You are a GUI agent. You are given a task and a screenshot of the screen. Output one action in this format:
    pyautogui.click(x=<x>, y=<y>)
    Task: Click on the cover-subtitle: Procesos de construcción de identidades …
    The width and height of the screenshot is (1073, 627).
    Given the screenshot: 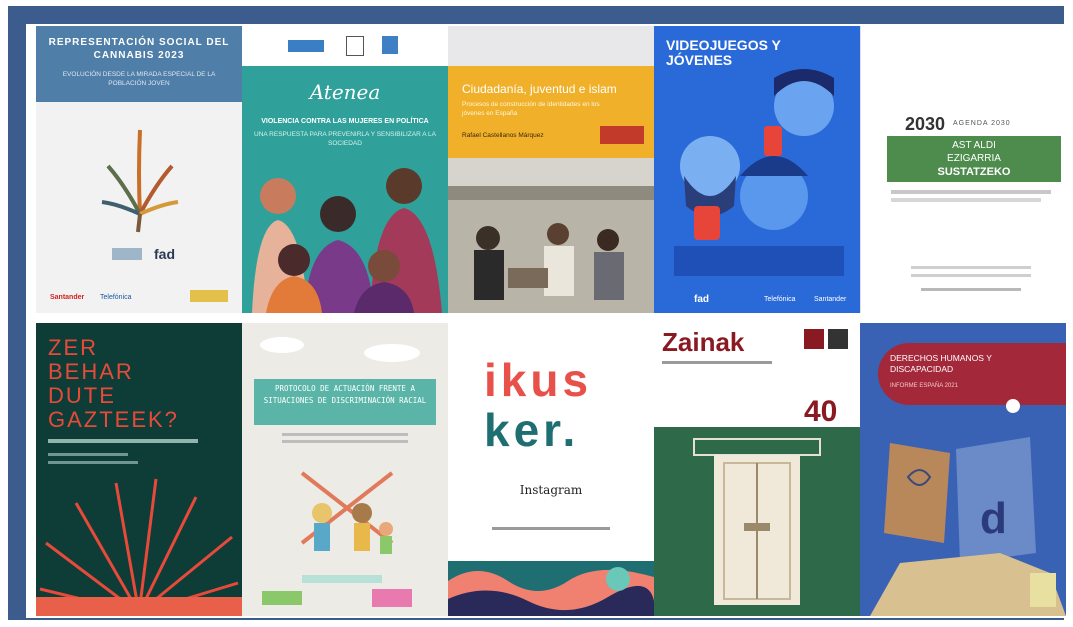 What is the action you would take?
    pyautogui.click(x=531, y=109)
    